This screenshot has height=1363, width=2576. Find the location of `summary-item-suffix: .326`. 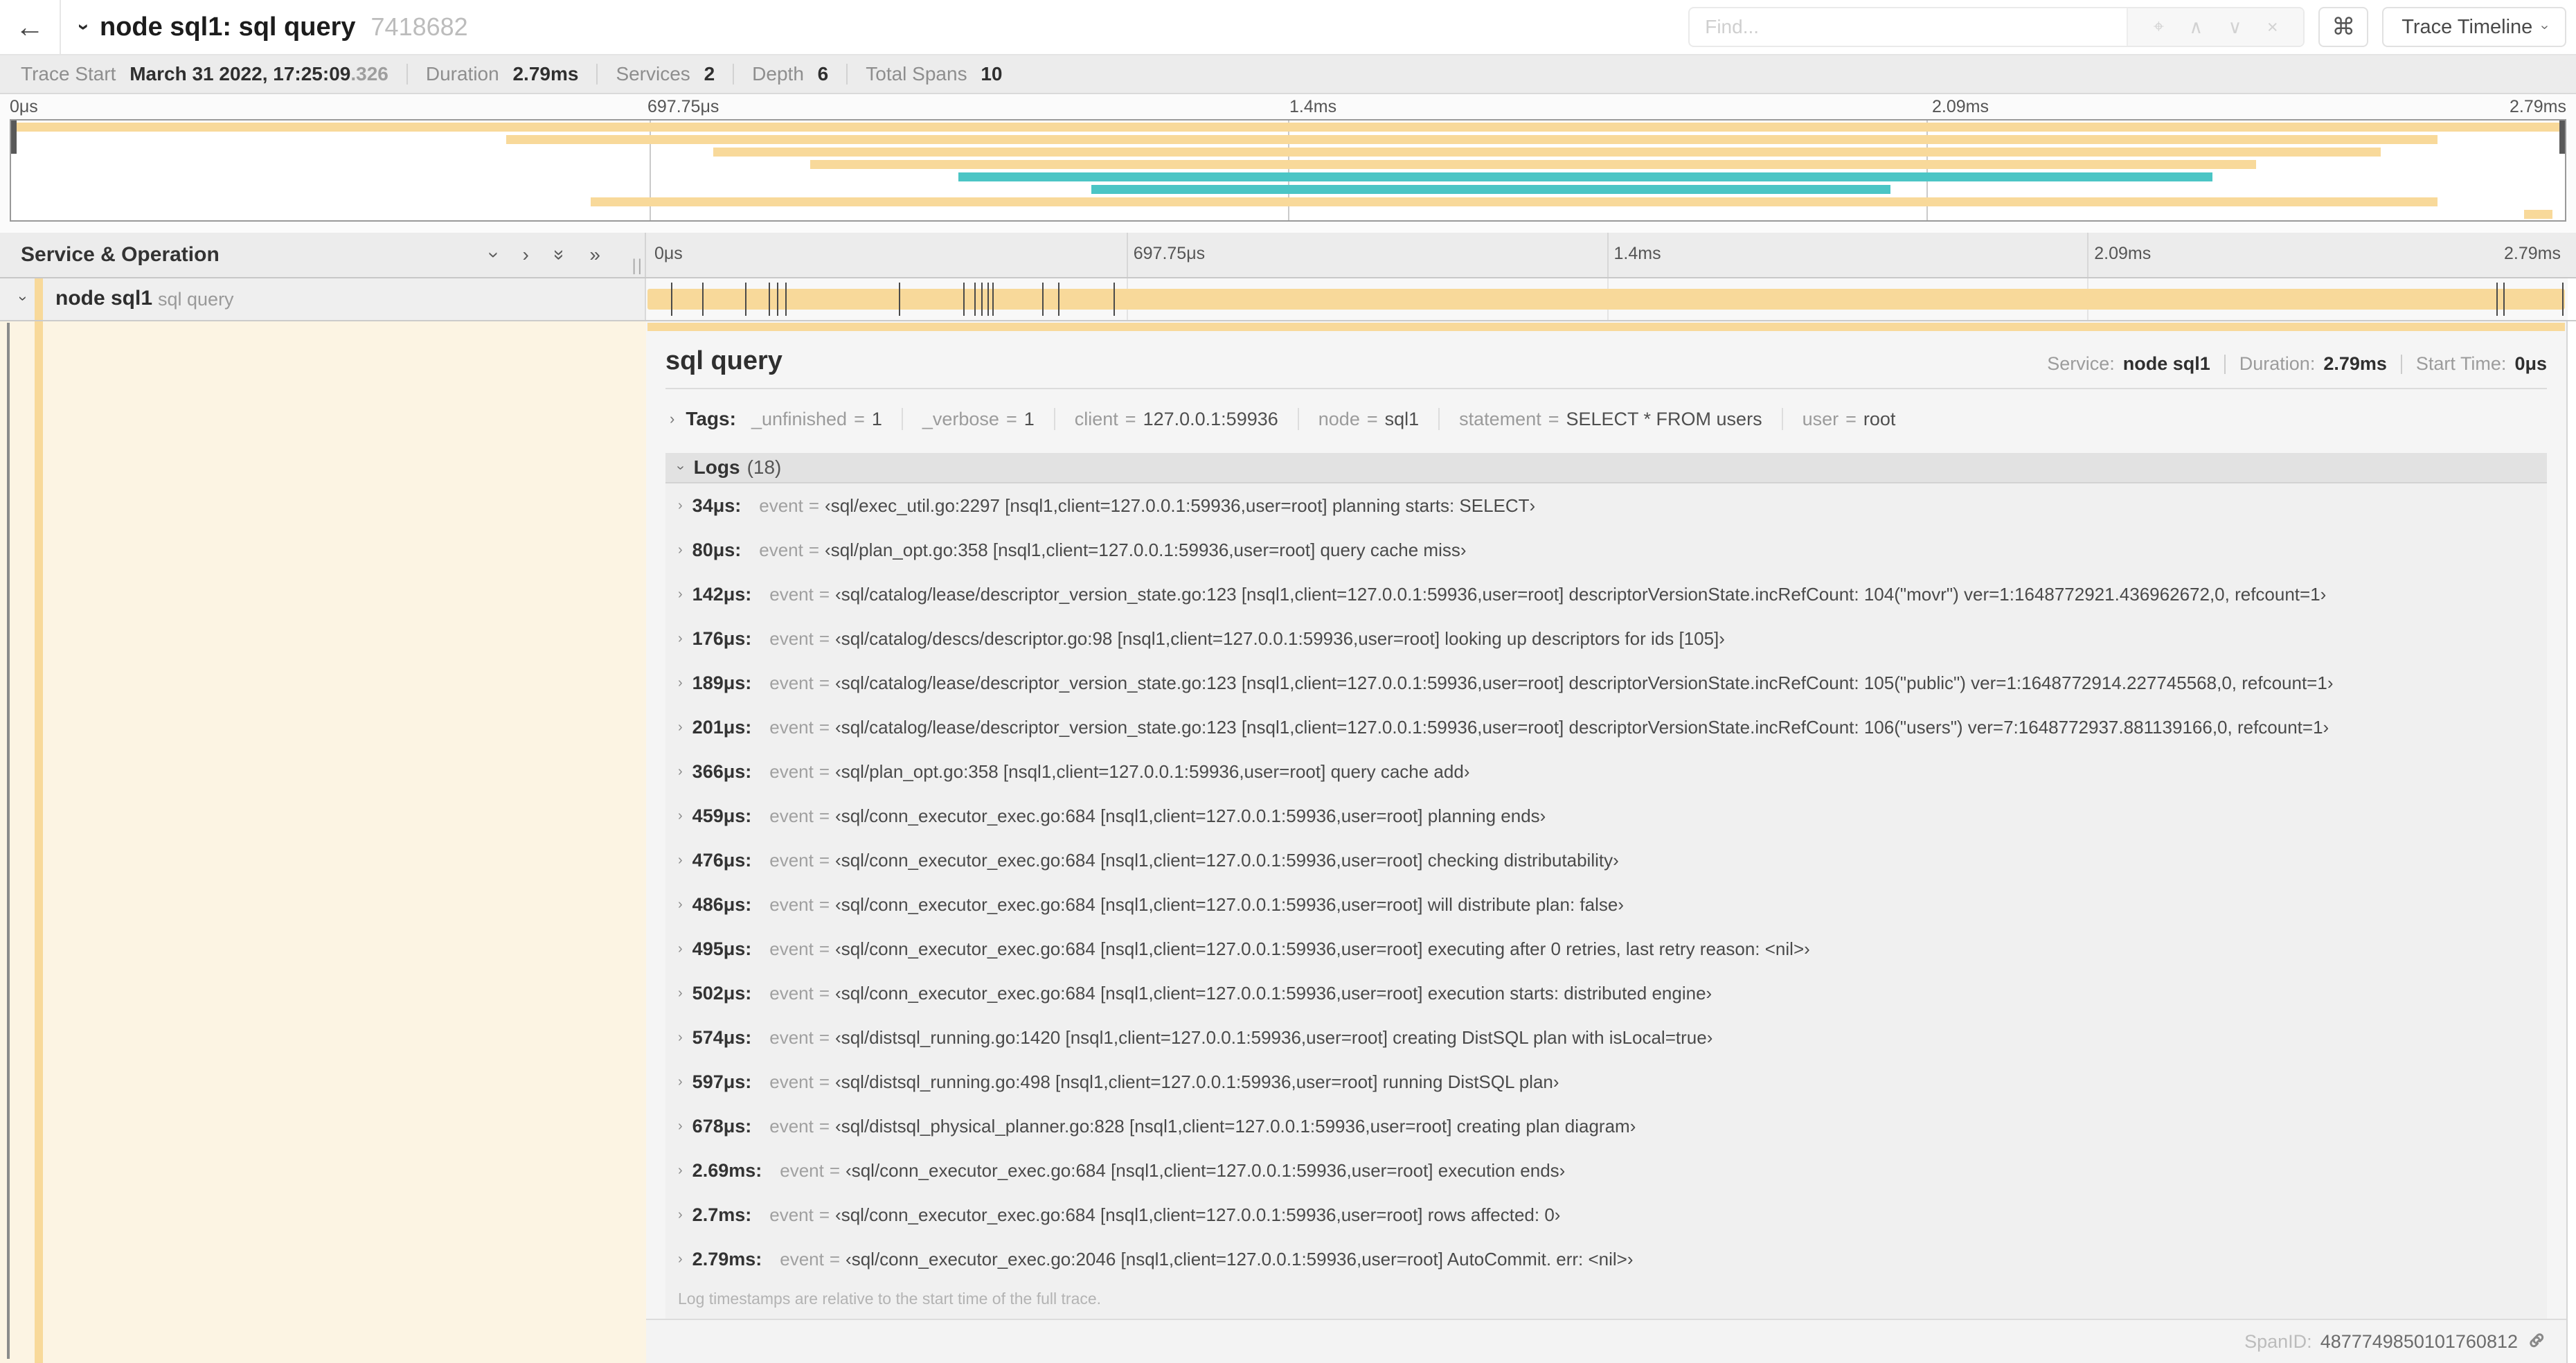

summary-item-suffix: .326 is located at coordinates (369, 74).